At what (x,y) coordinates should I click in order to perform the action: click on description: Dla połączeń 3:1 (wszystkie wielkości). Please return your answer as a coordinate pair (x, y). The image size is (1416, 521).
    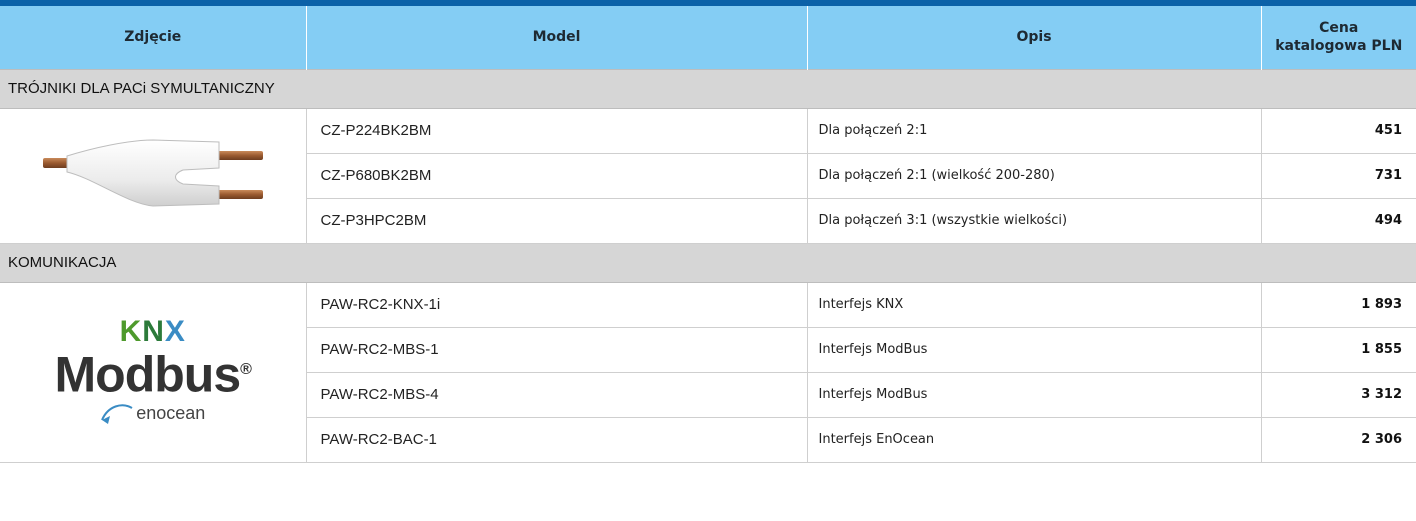
    Looking at the image, I should click on (1034, 221).